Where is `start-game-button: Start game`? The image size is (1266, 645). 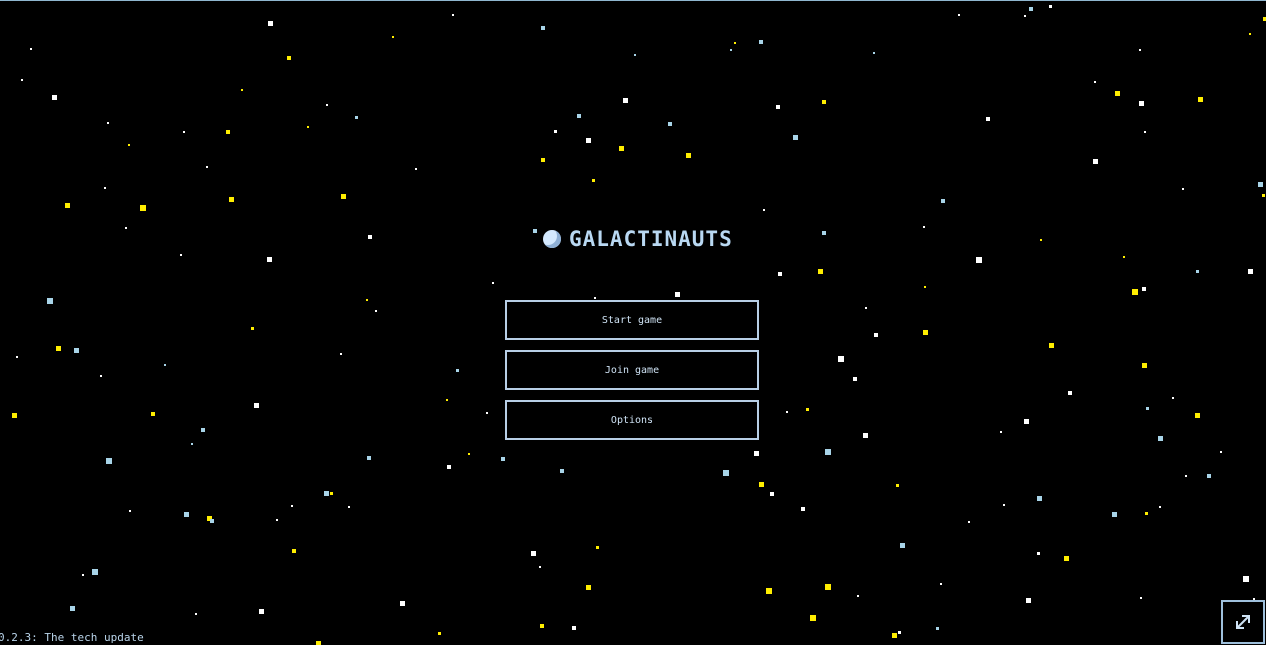 start-game-button: Start game is located at coordinates (632, 320).